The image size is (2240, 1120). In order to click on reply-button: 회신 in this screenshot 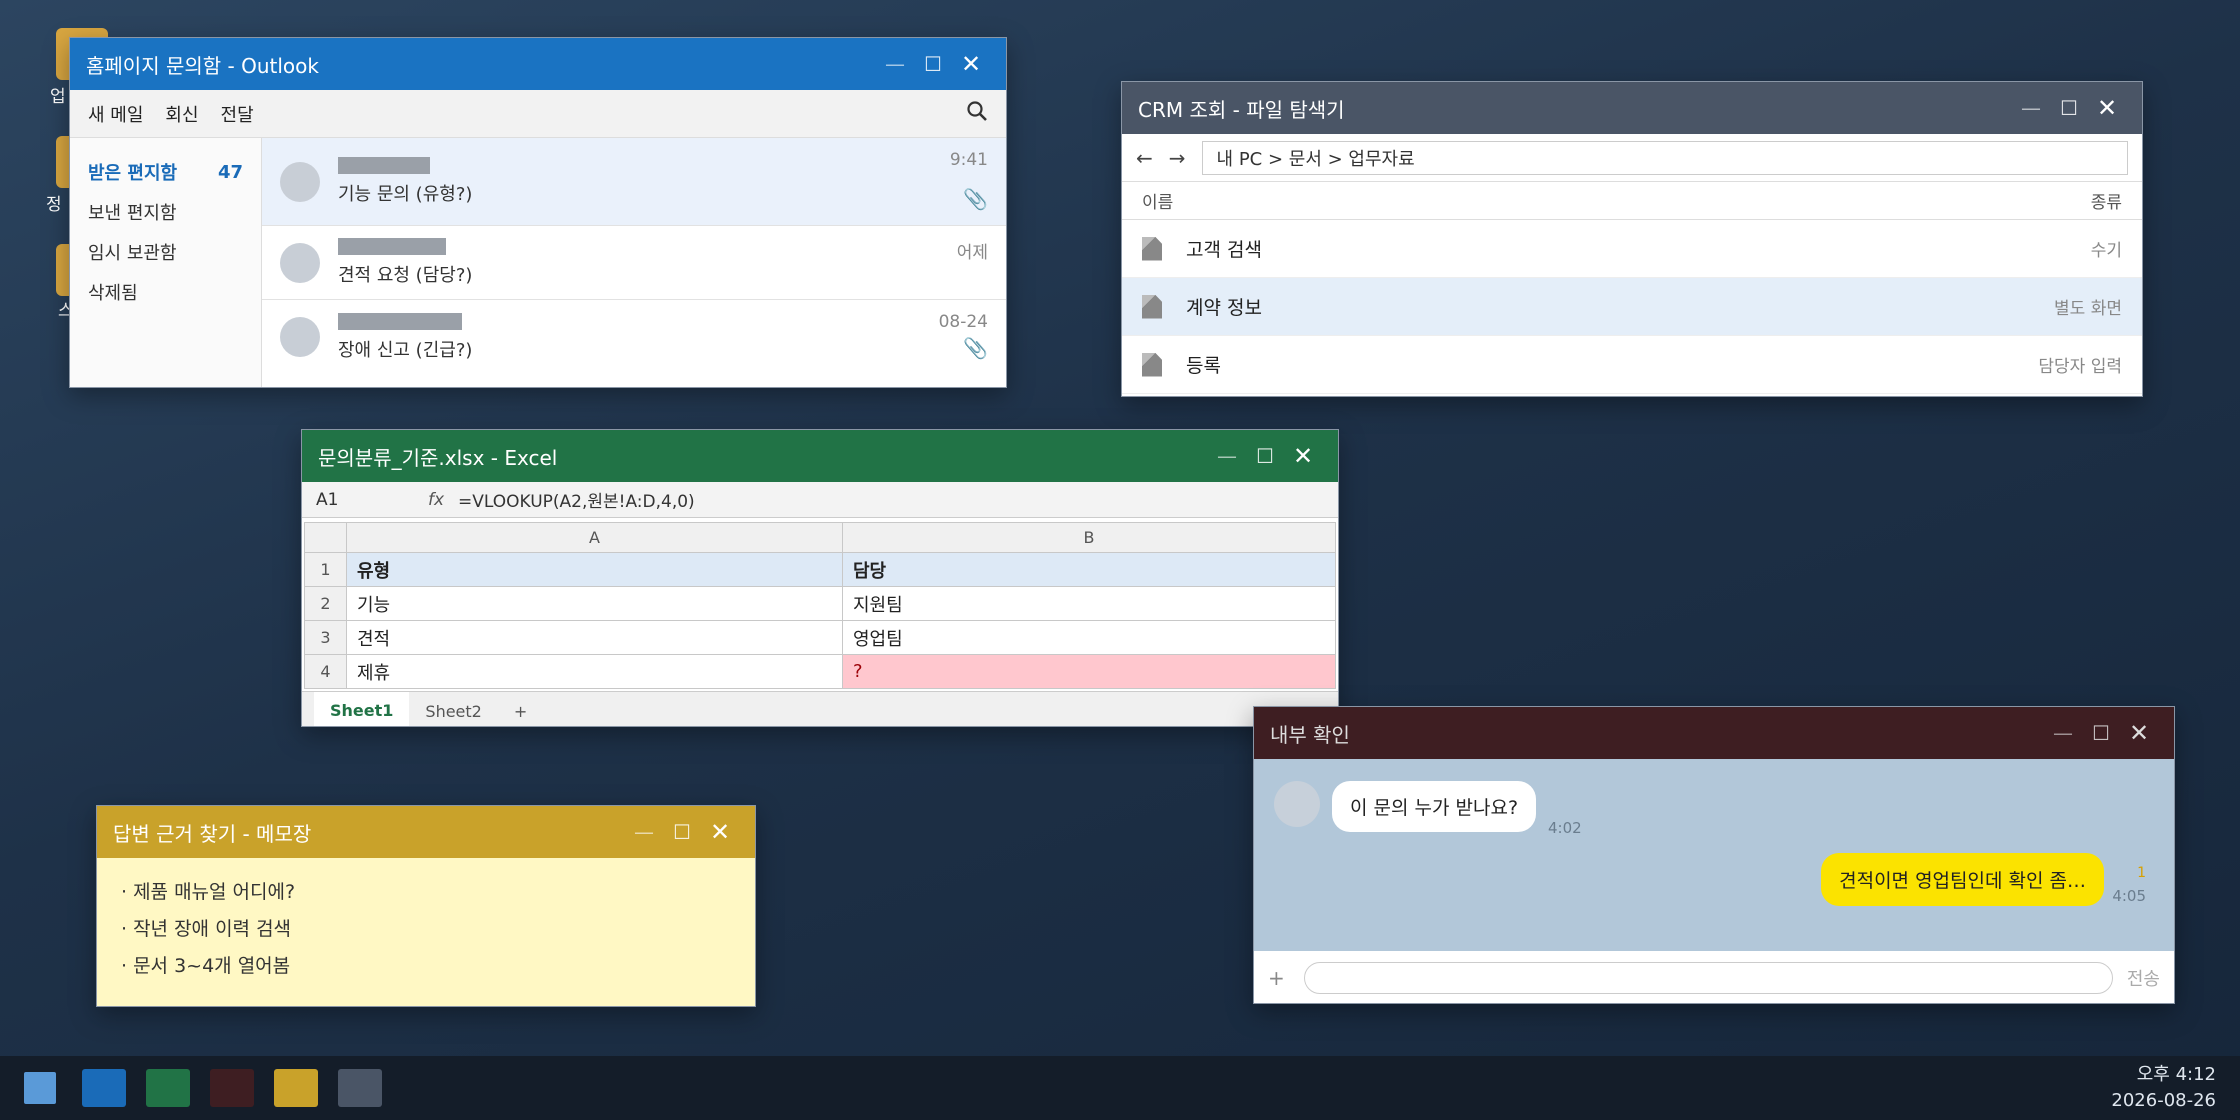, I will do `click(181, 114)`.